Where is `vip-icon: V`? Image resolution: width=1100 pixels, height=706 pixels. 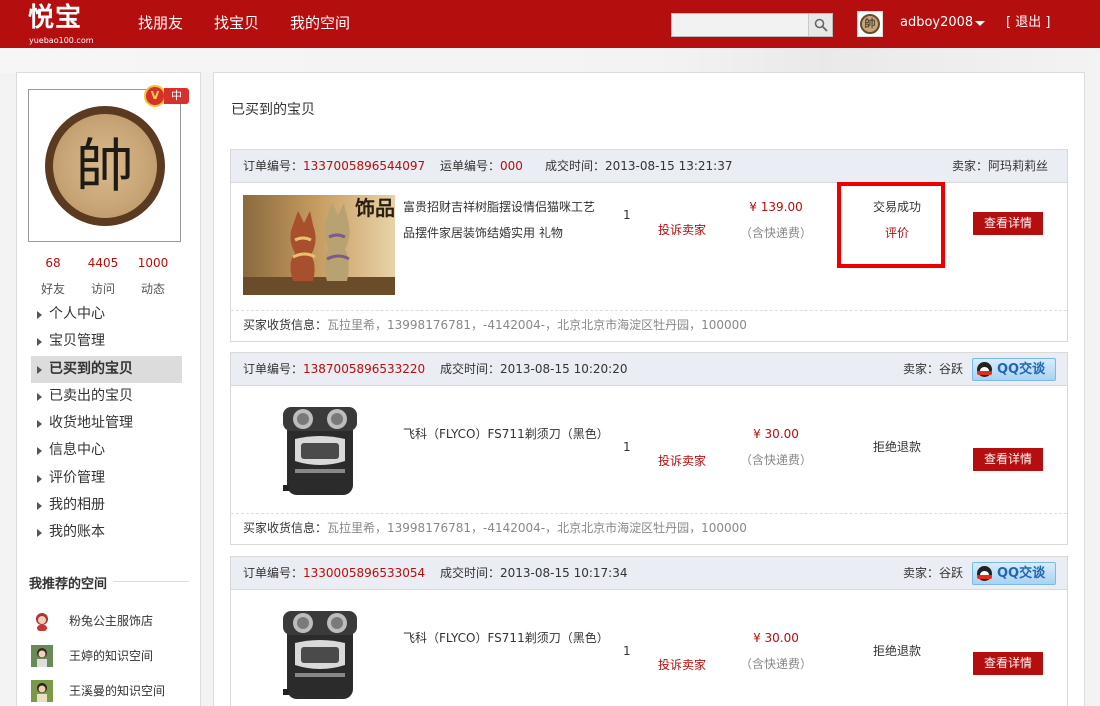
vip-icon: V is located at coordinates (155, 96).